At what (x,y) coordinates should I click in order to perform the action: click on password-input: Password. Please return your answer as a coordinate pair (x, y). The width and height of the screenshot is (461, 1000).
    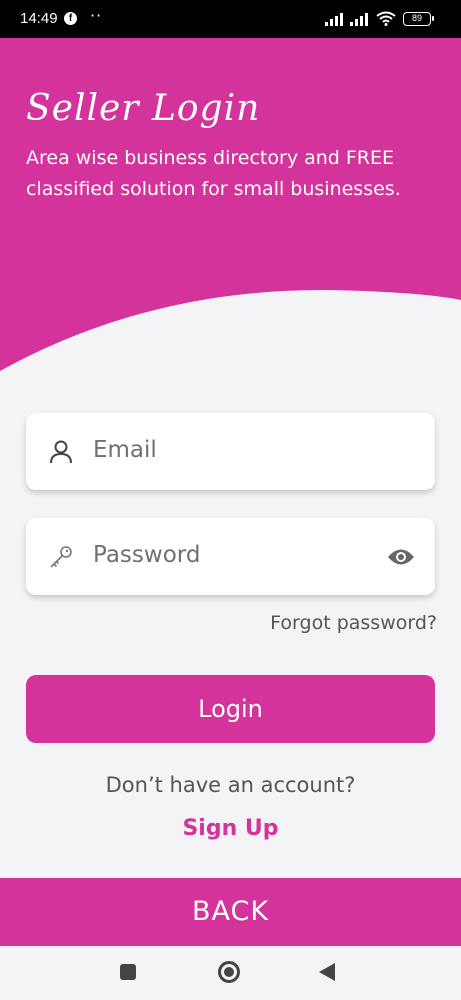
    Looking at the image, I should click on (146, 555).